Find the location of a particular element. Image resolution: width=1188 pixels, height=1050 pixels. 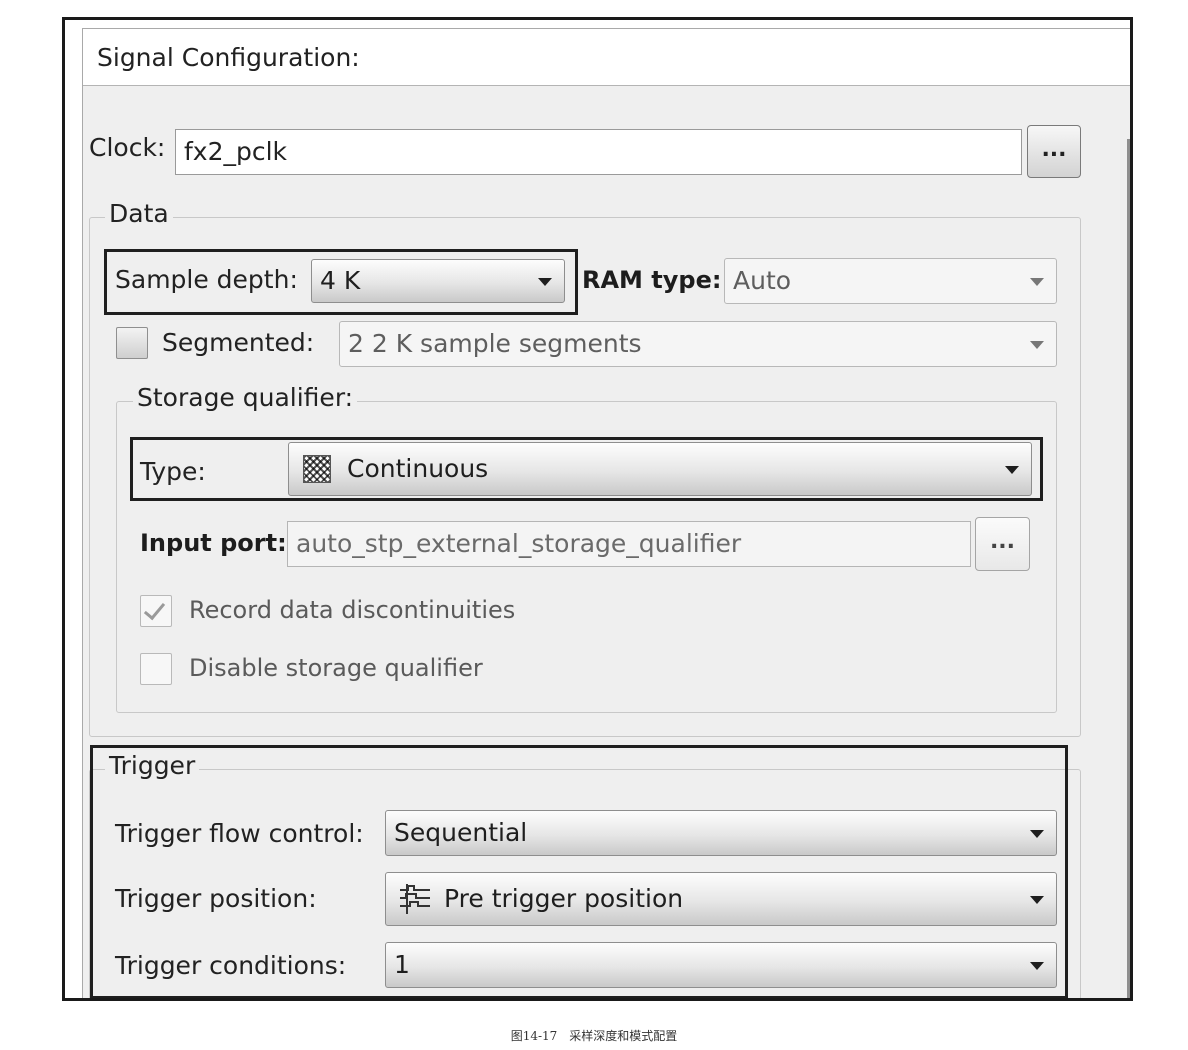

trigger-flow-control-label: Trigger flow control: is located at coordinates (239, 833).